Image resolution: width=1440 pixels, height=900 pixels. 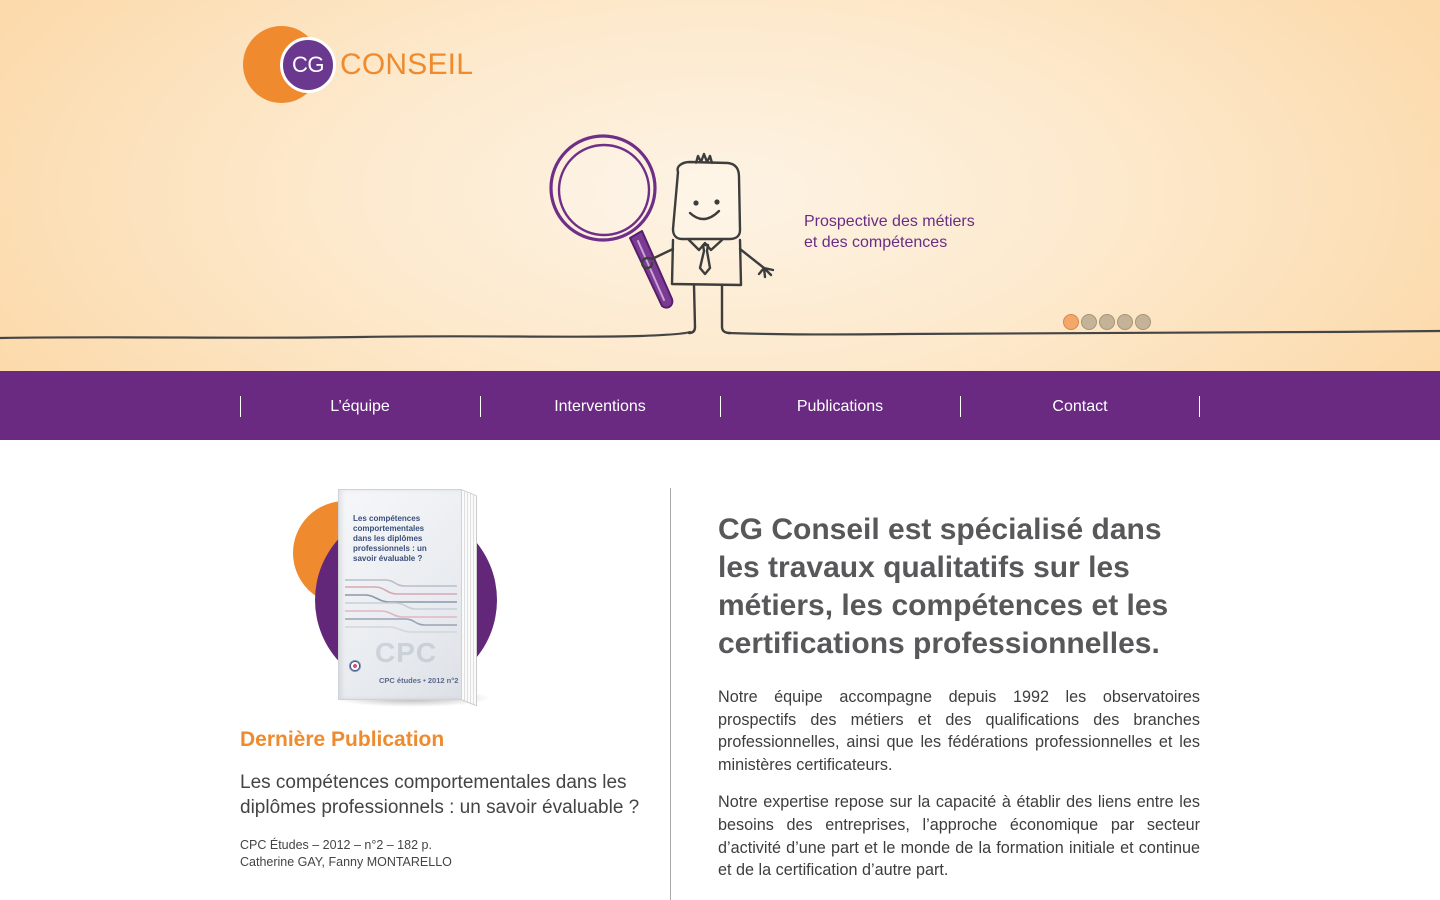 What do you see at coordinates (346, 335) in the screenshot?
I see `ground-line-left` at bounding box center [346, 335].